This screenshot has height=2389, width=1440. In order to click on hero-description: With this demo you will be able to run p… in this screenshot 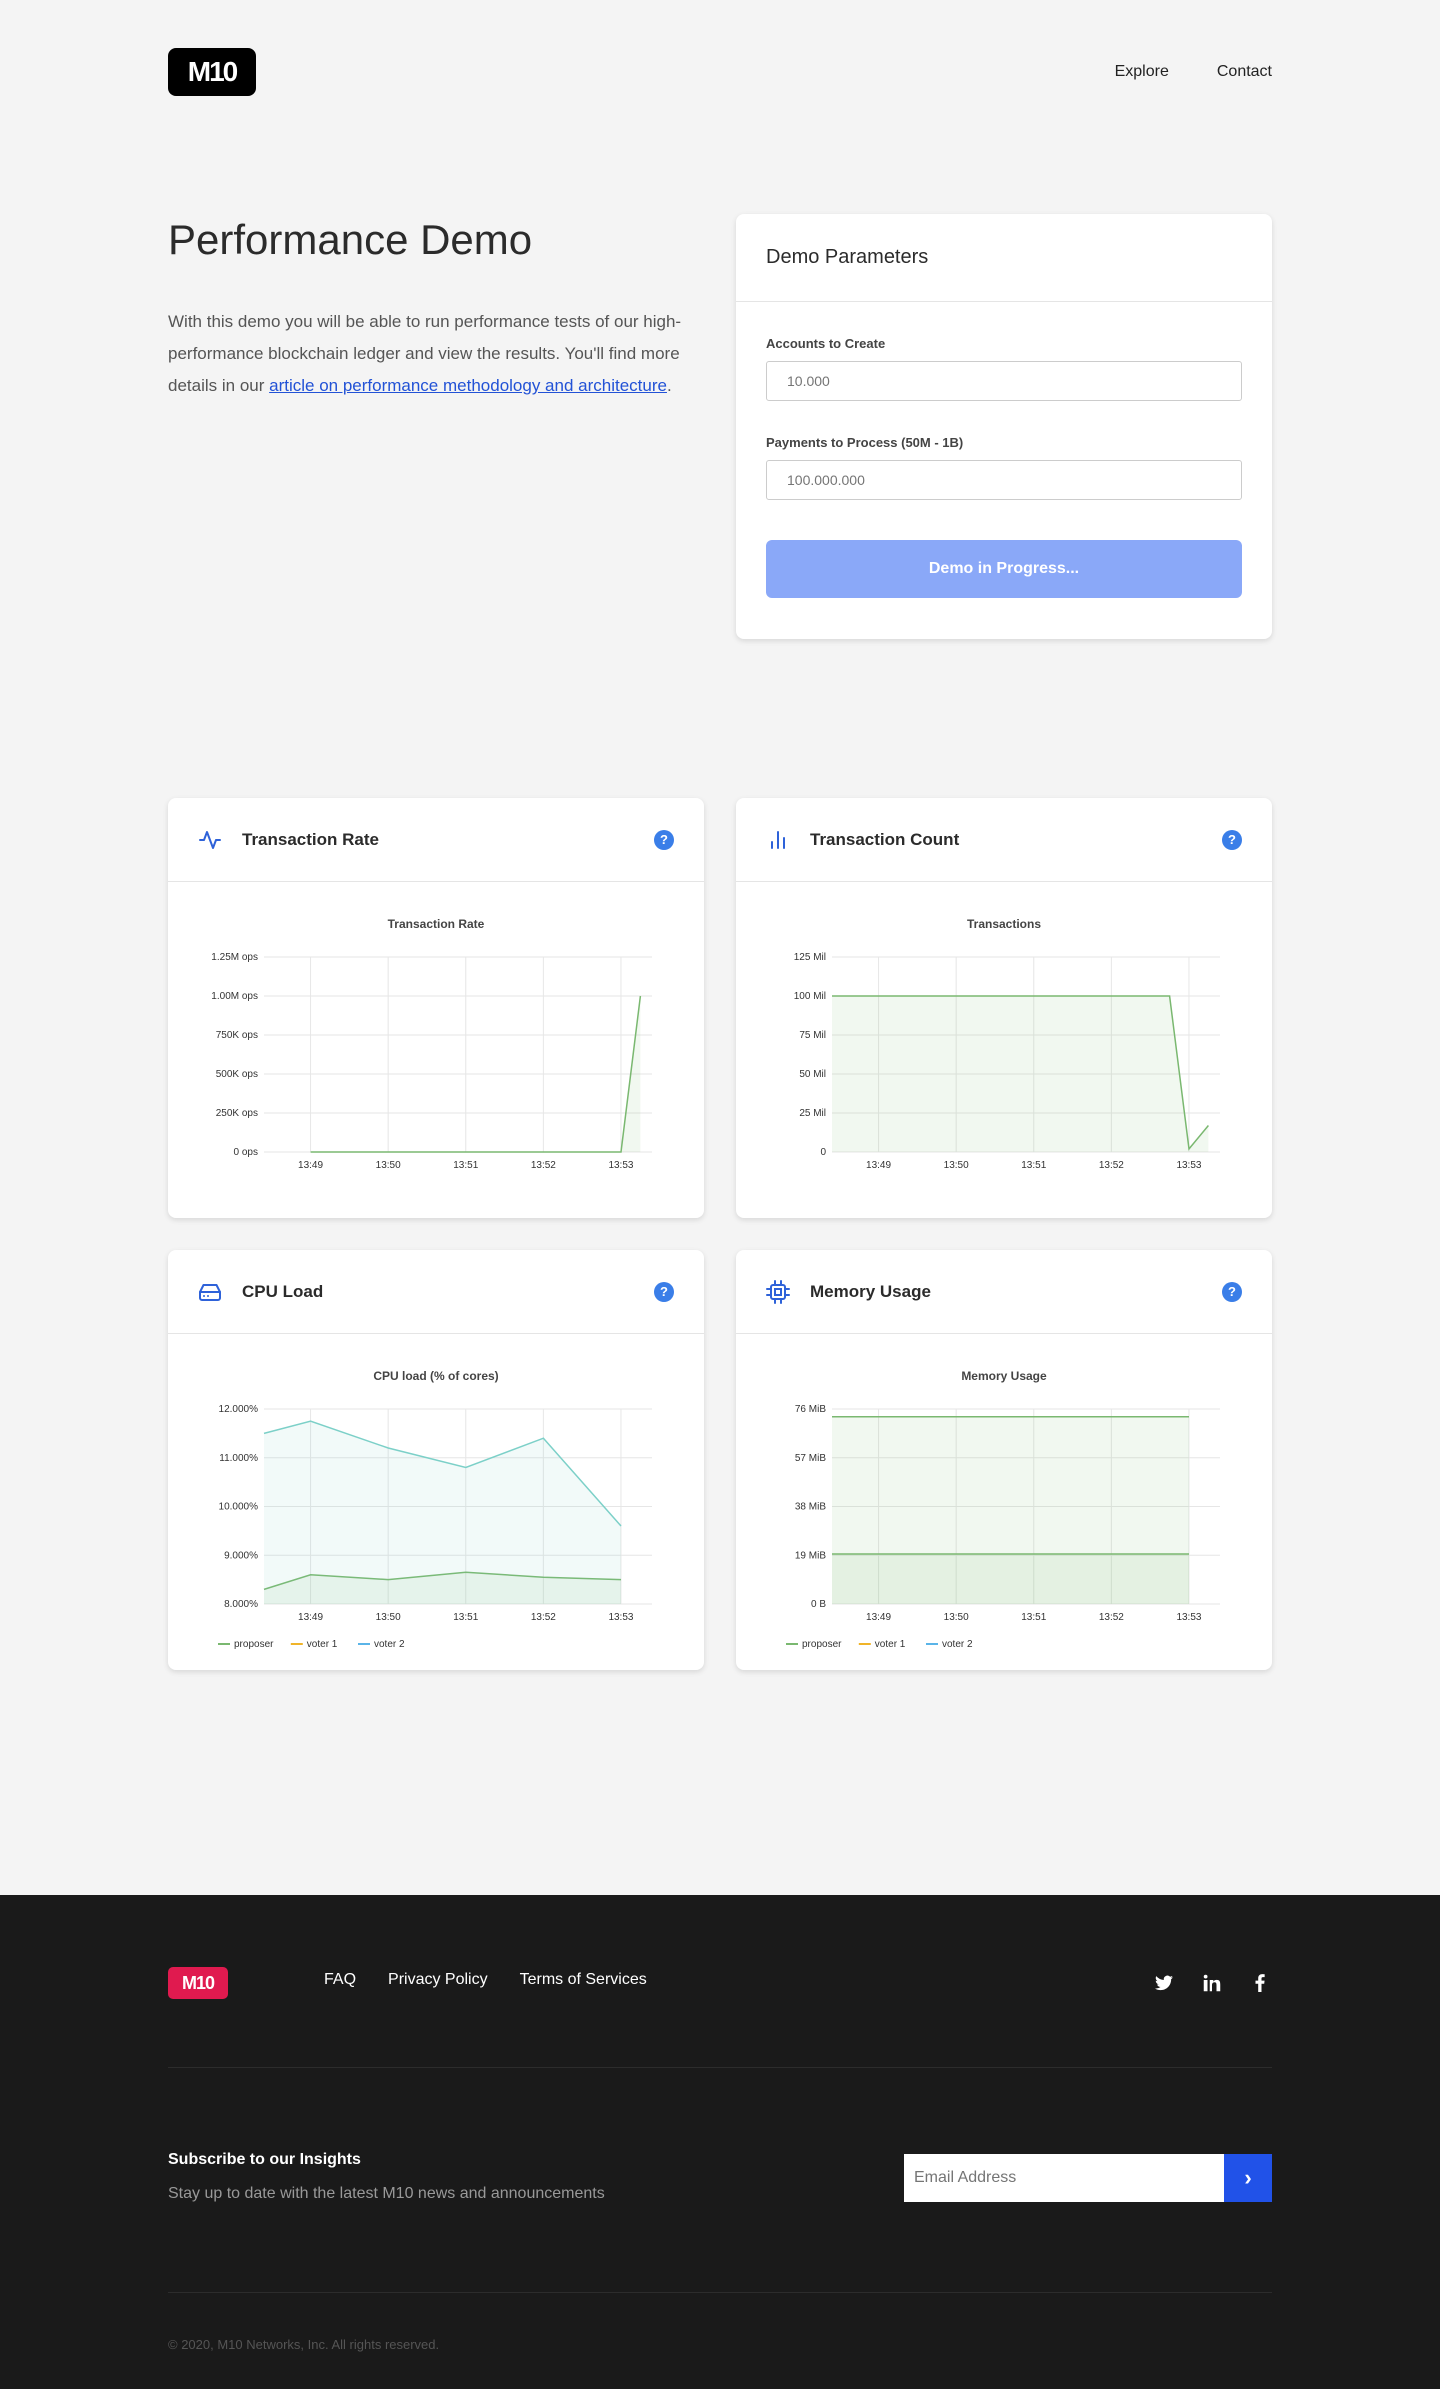, I will do `click(438, 354)`.